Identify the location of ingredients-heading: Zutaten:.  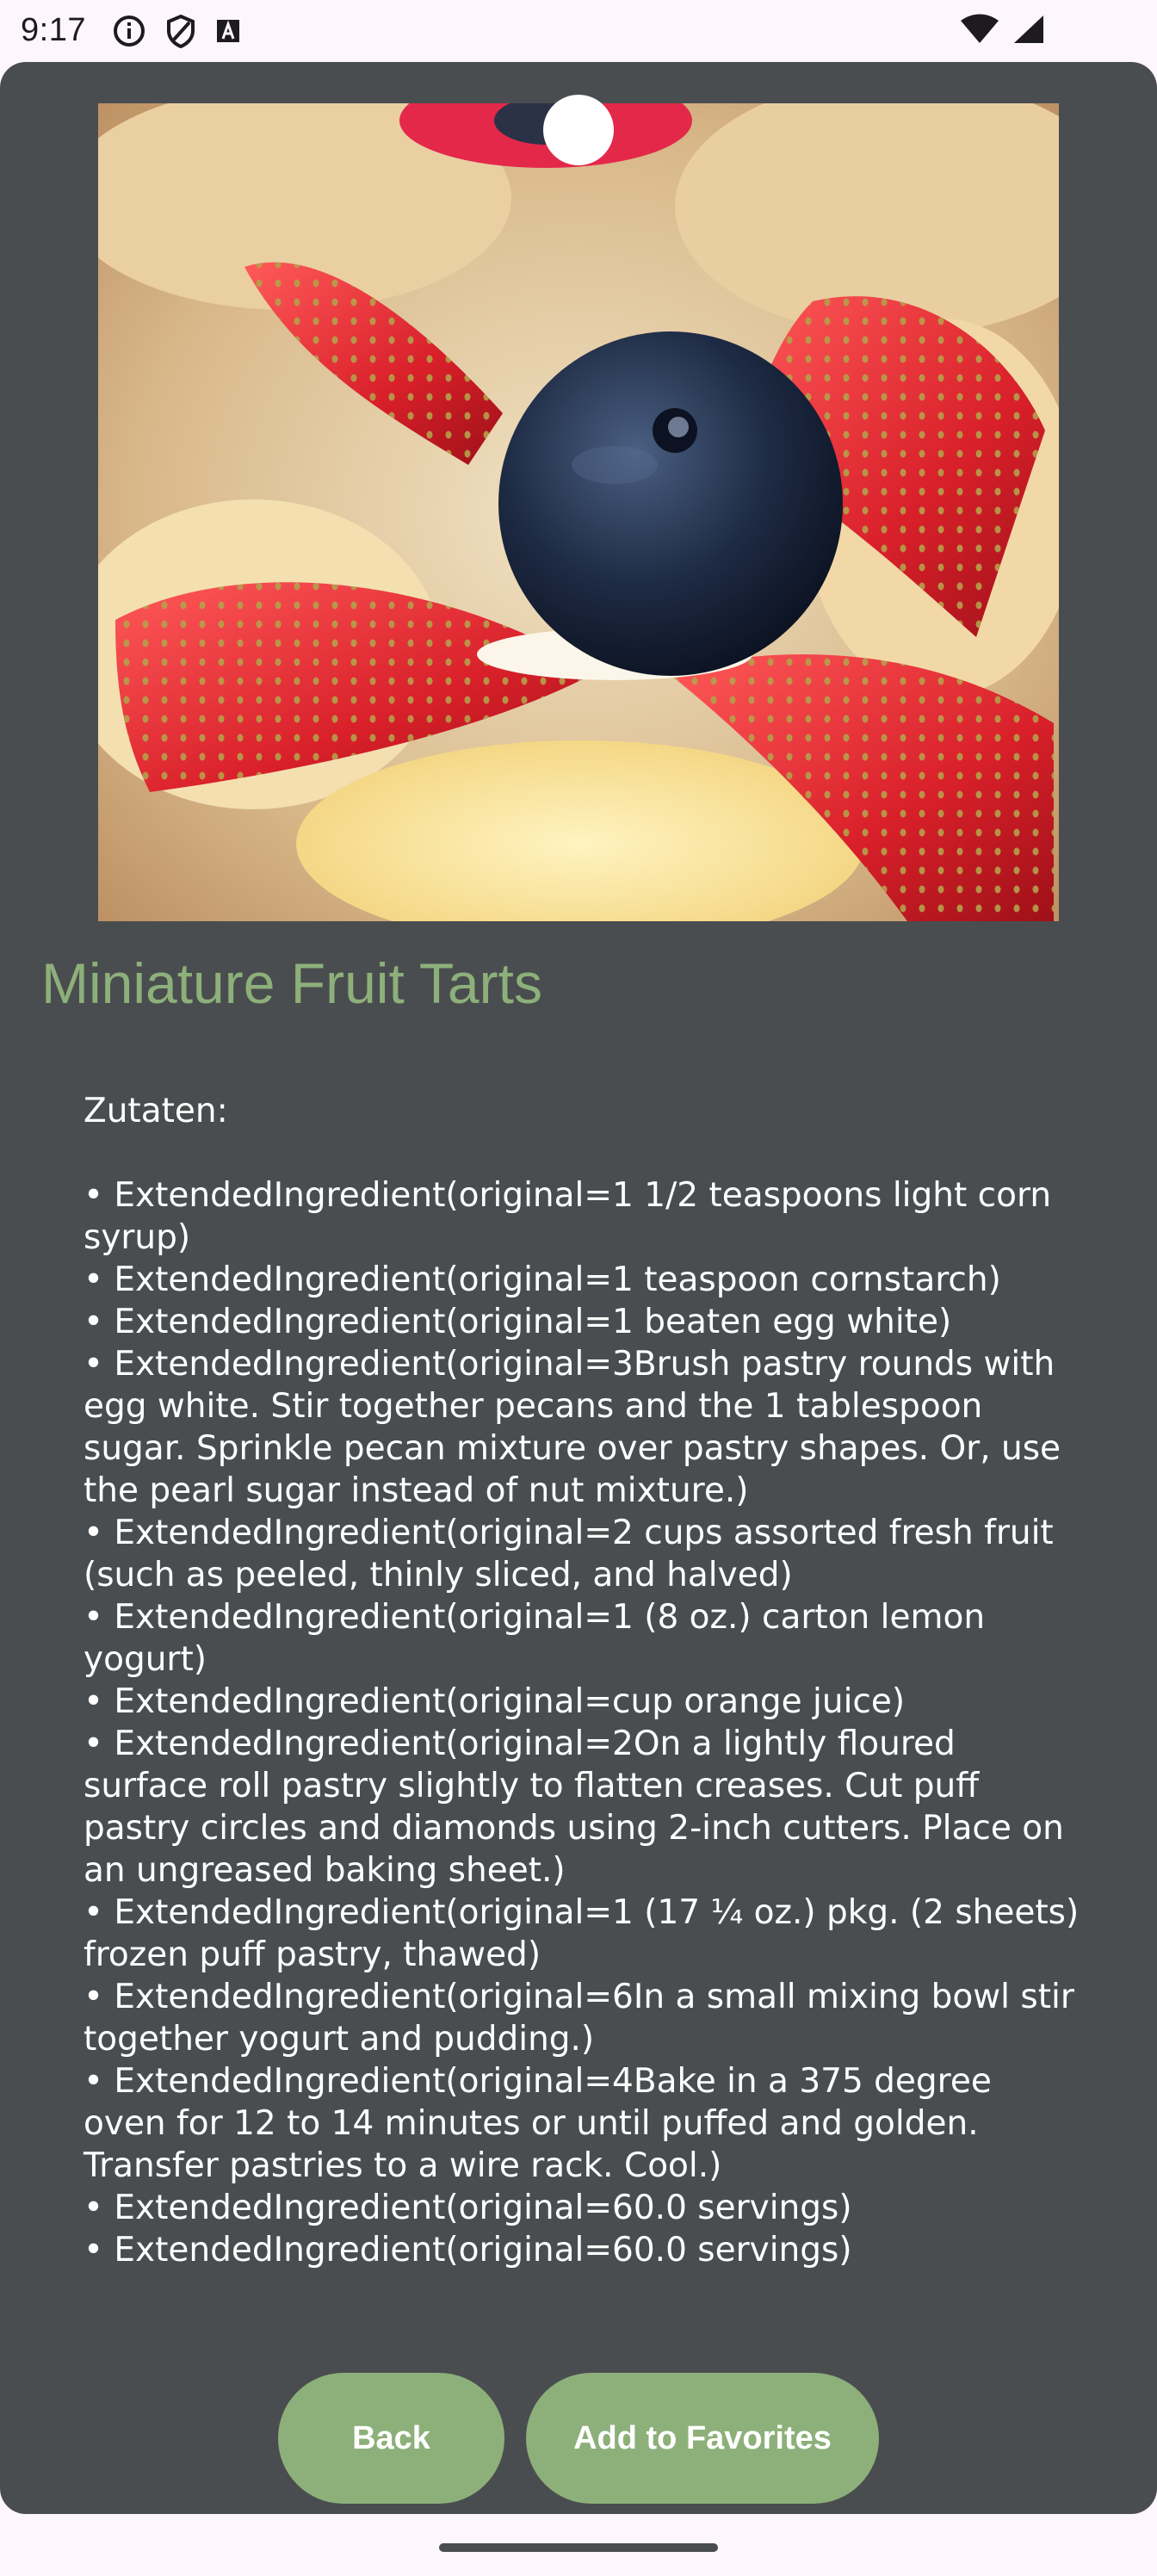
(156, 1111).